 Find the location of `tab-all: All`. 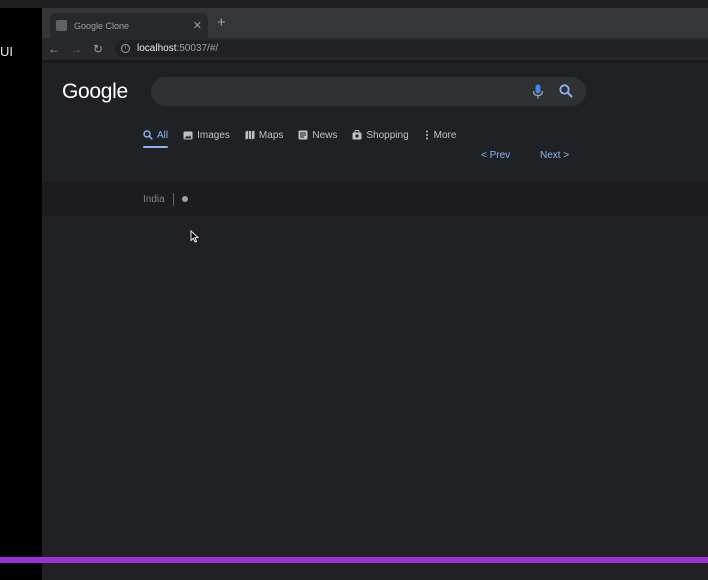

tab-all: All is located at coordinates (156, 136).